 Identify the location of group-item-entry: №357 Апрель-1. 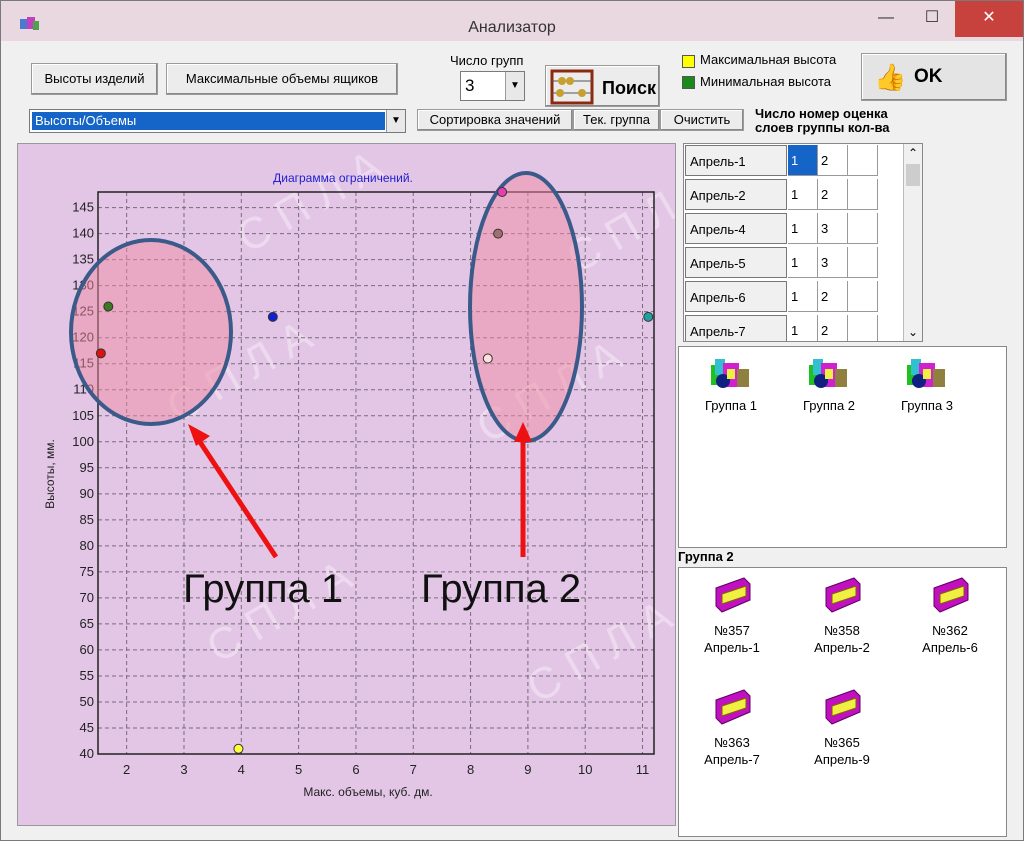
(732, 615).